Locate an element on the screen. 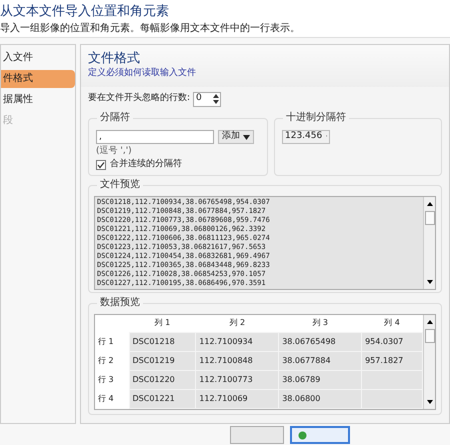 The height and width of the screenshot is (445, 450). sidebar-item: 入文件 is located at coordinates (38, 58).